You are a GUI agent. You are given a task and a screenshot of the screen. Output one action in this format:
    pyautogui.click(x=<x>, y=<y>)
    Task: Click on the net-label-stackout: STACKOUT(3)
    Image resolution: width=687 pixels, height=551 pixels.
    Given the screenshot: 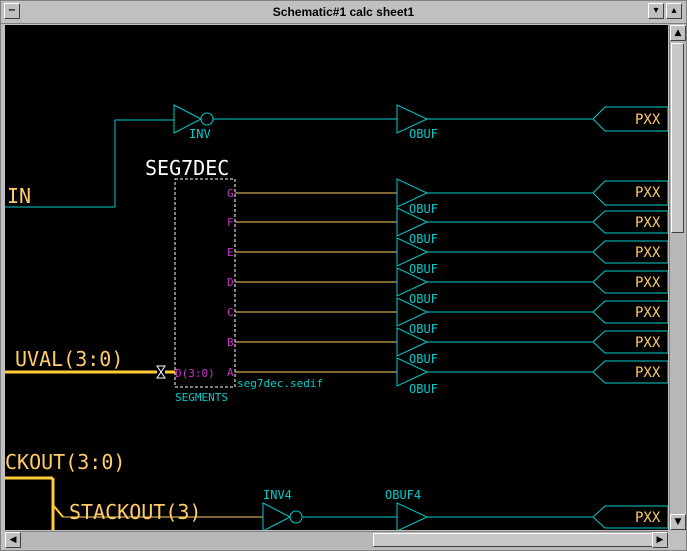 What is the action you would take?
    pyautogui.click(x=135, y=512)
    